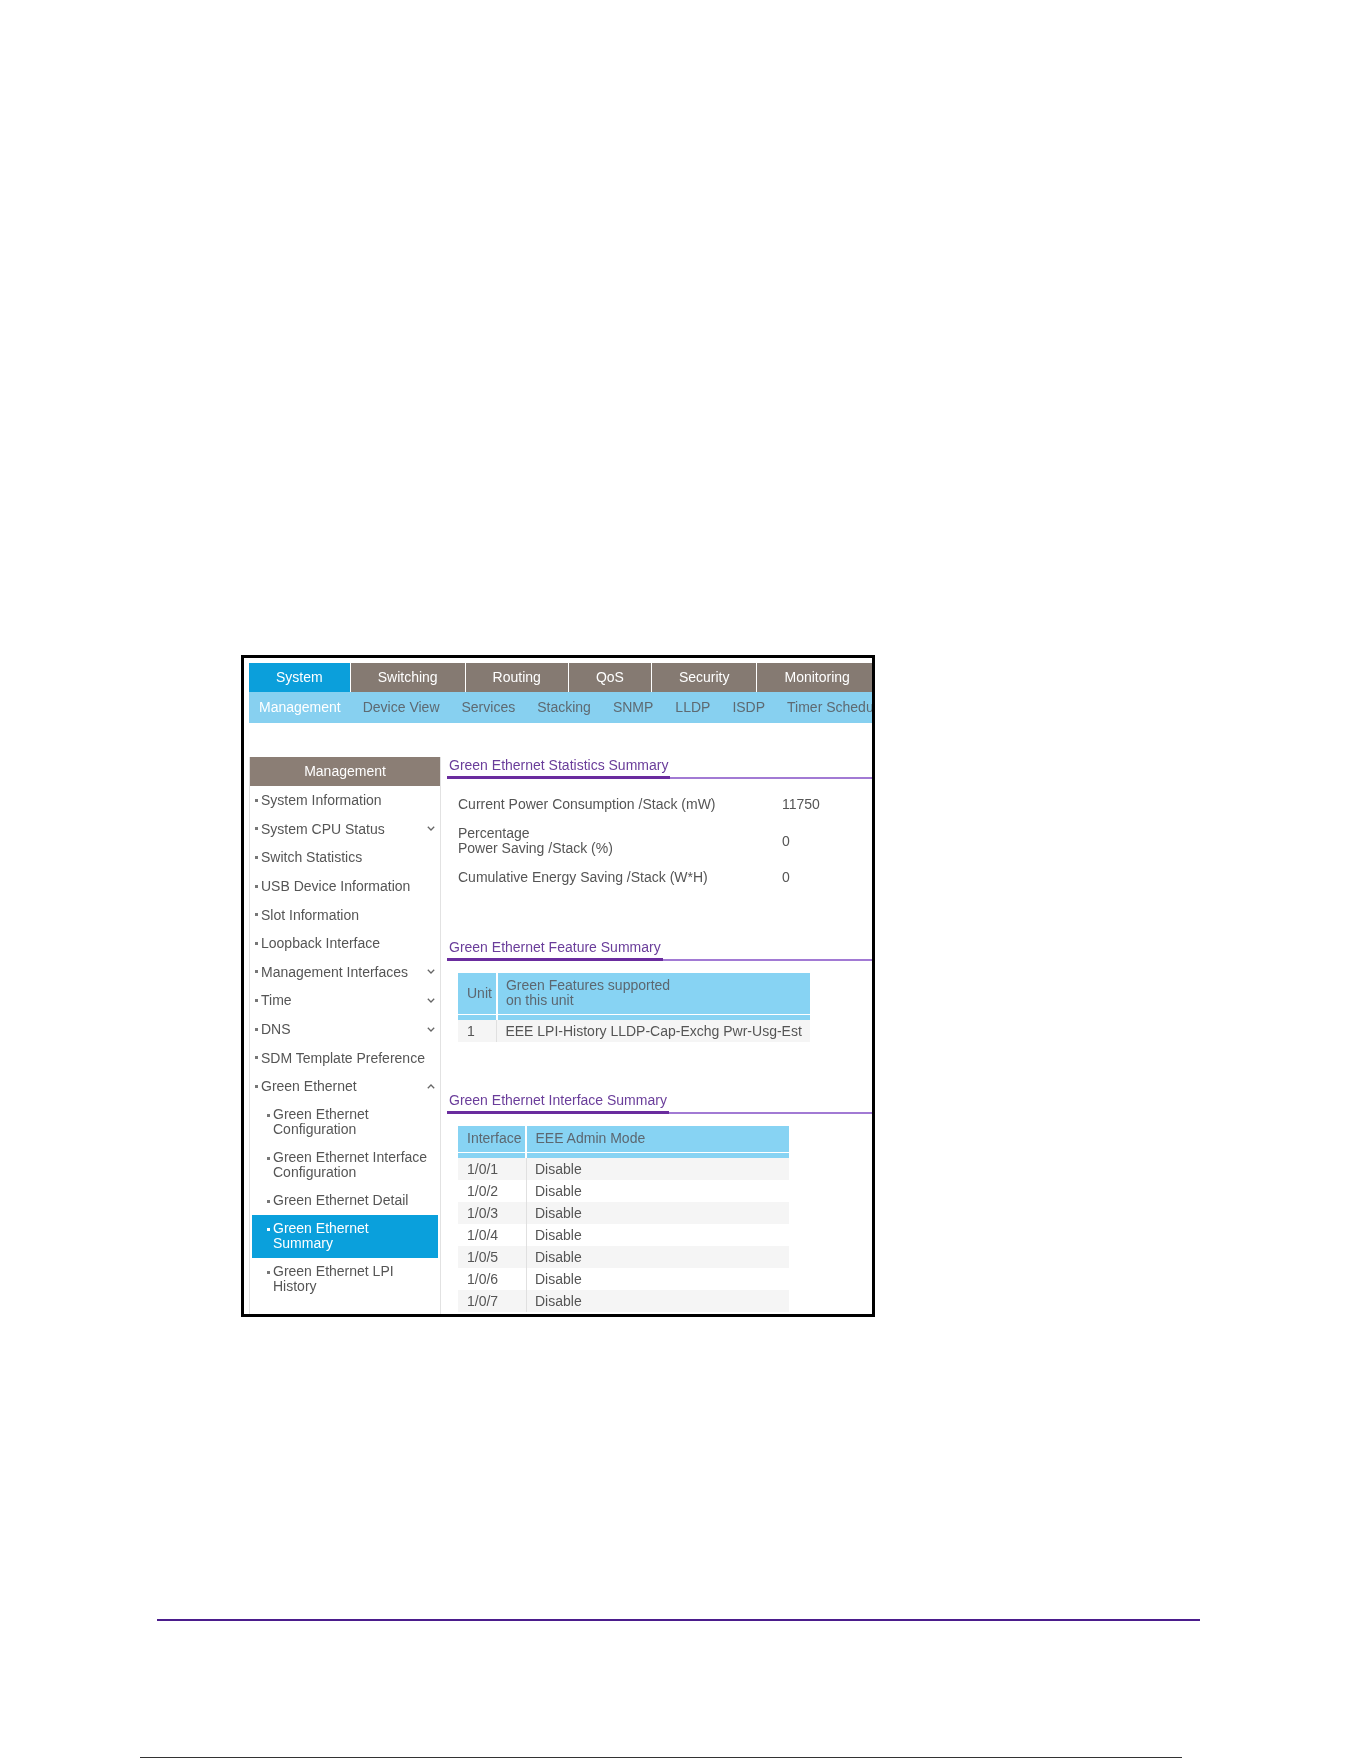  I want to click on sidebar-item: Green Ethernet Configuration, so click(345, 1122).